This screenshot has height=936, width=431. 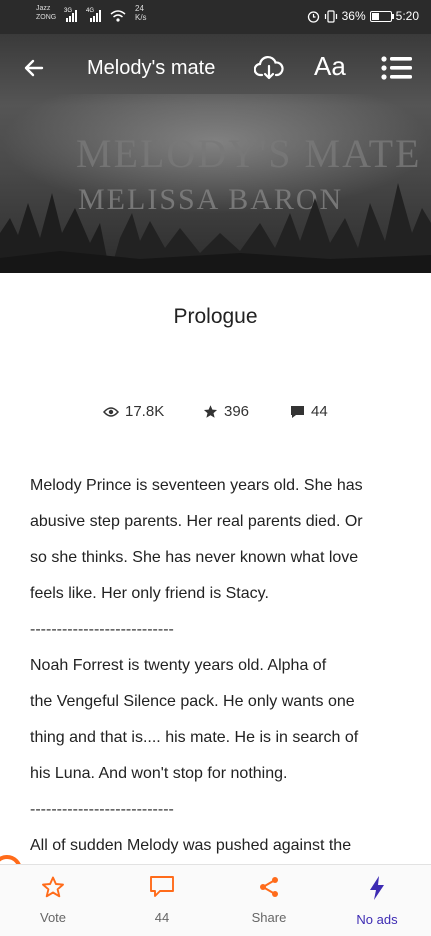 I want to click on comment-outline-icon, so click(x=162, y=886).